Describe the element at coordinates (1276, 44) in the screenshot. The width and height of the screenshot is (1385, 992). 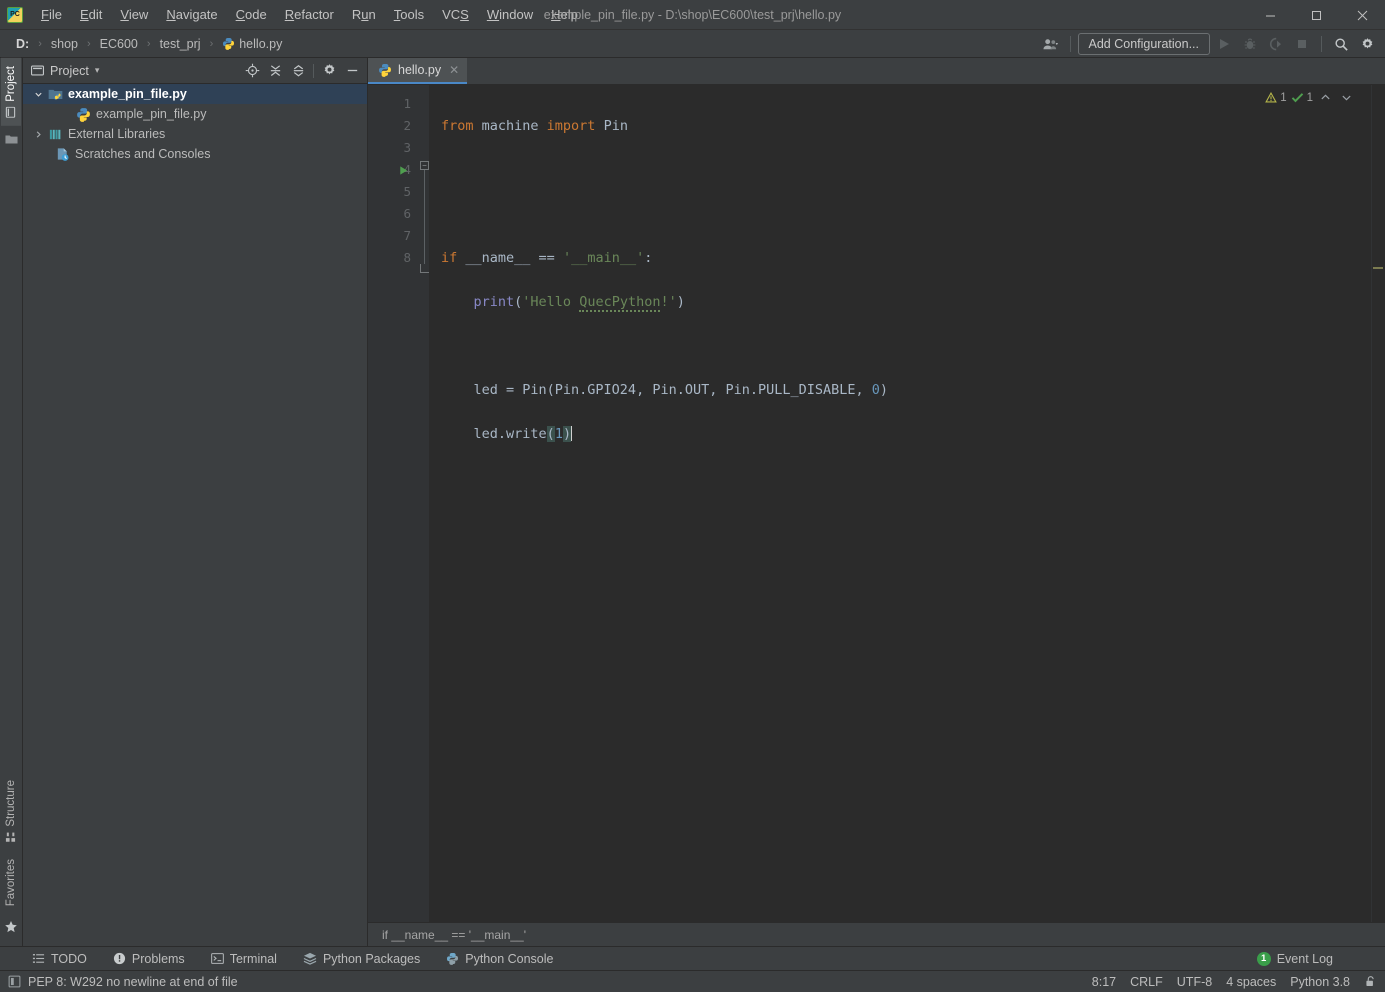
I see `run-coverage-icon` at that location.